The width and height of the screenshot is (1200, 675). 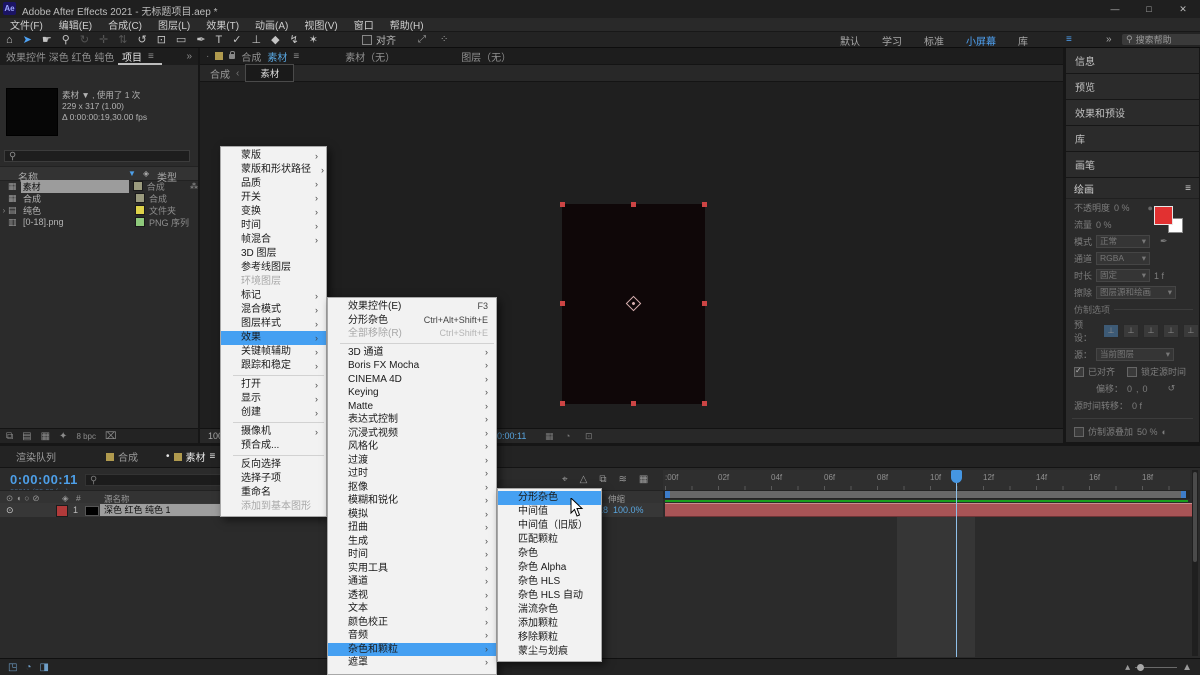 I want to click on mode-dropdown: 正常 ▾, so click(x=1123, y=241).